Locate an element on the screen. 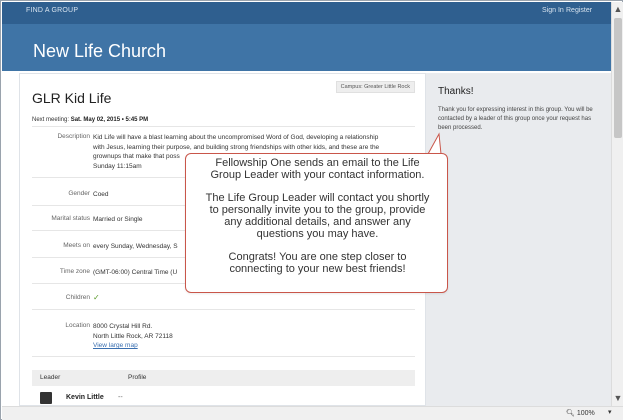 The width and height of the screenshot is (623, 420). children-label: Children is located at coordinates (77, 297).